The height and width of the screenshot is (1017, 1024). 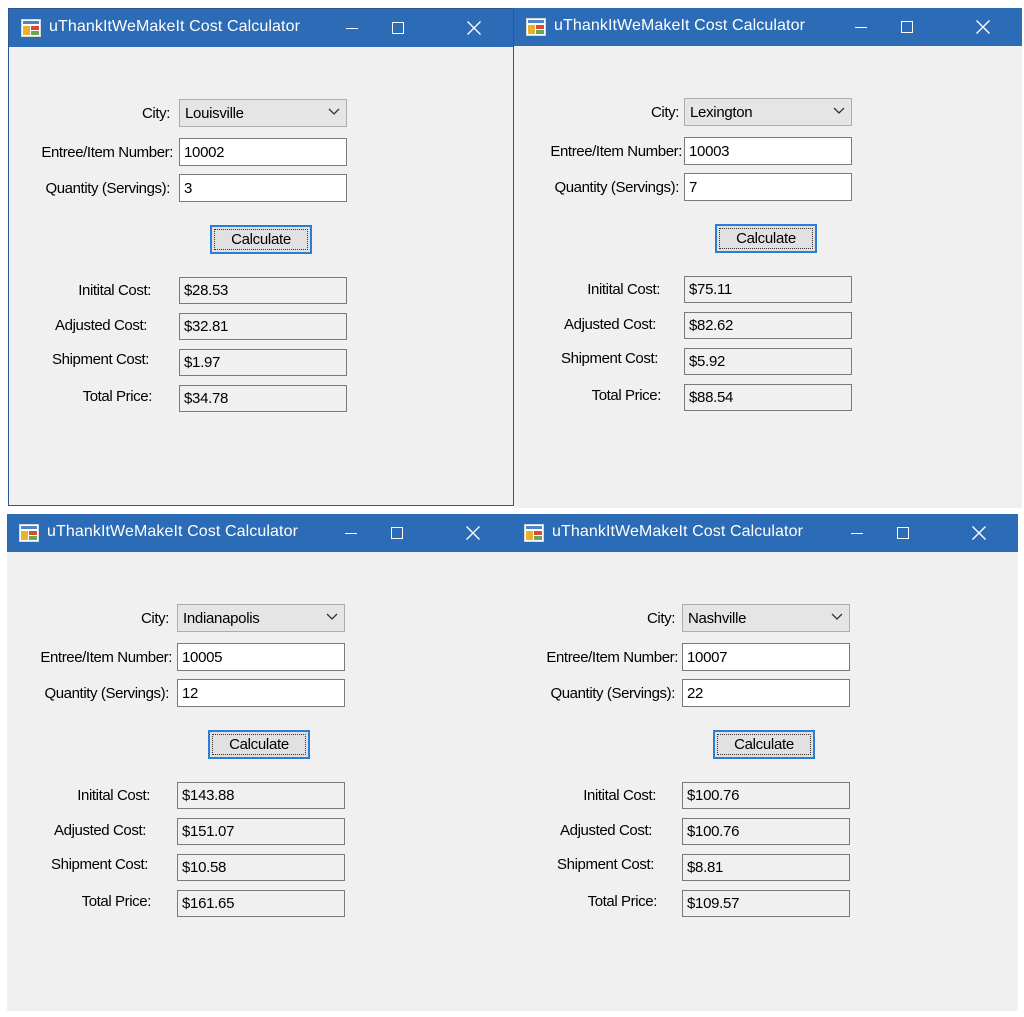 What do you see at coordinates (766, 795) in the screenshot?
I see `initial-cost-output: $100.76` at bounding box center [766, 795].